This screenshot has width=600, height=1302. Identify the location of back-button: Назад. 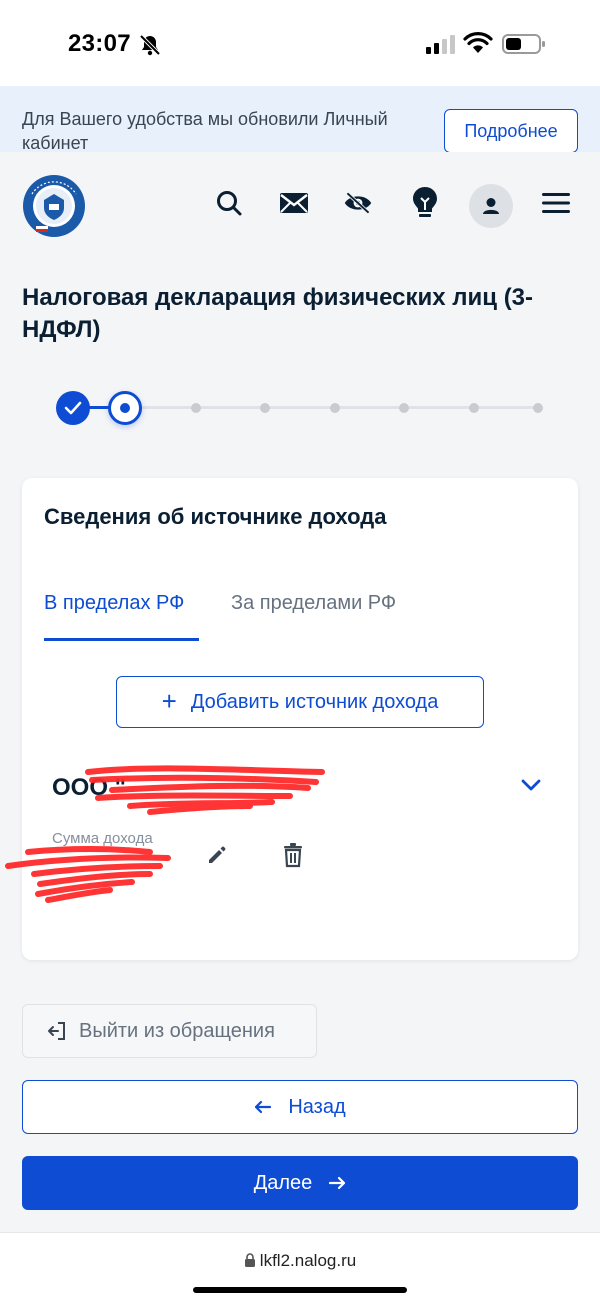
(300, 1107).